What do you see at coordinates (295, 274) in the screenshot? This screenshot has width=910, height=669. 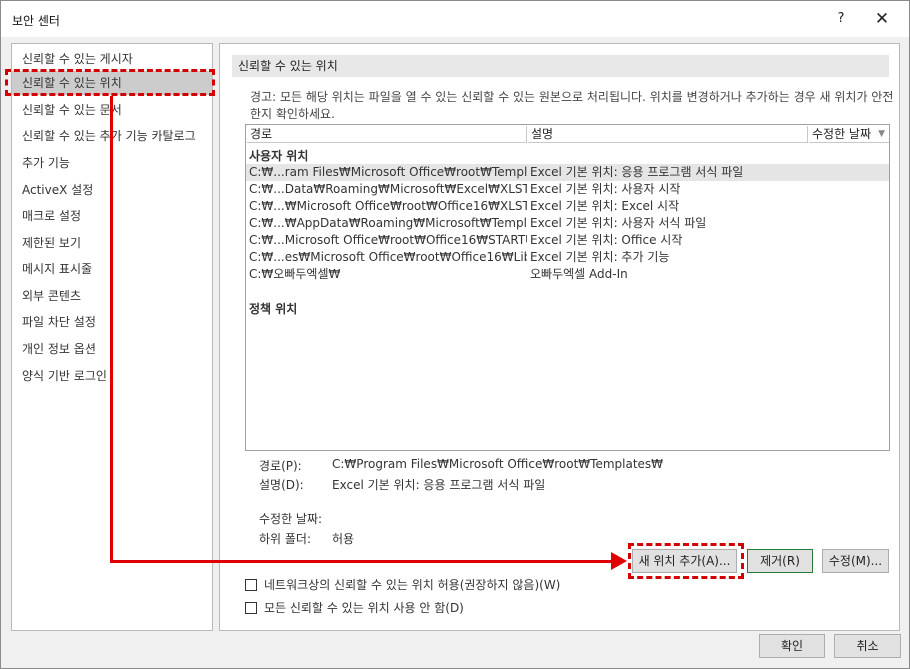 I see `row-path: C:₩오빠두엑셀₩` at bounding box center [295, 274].